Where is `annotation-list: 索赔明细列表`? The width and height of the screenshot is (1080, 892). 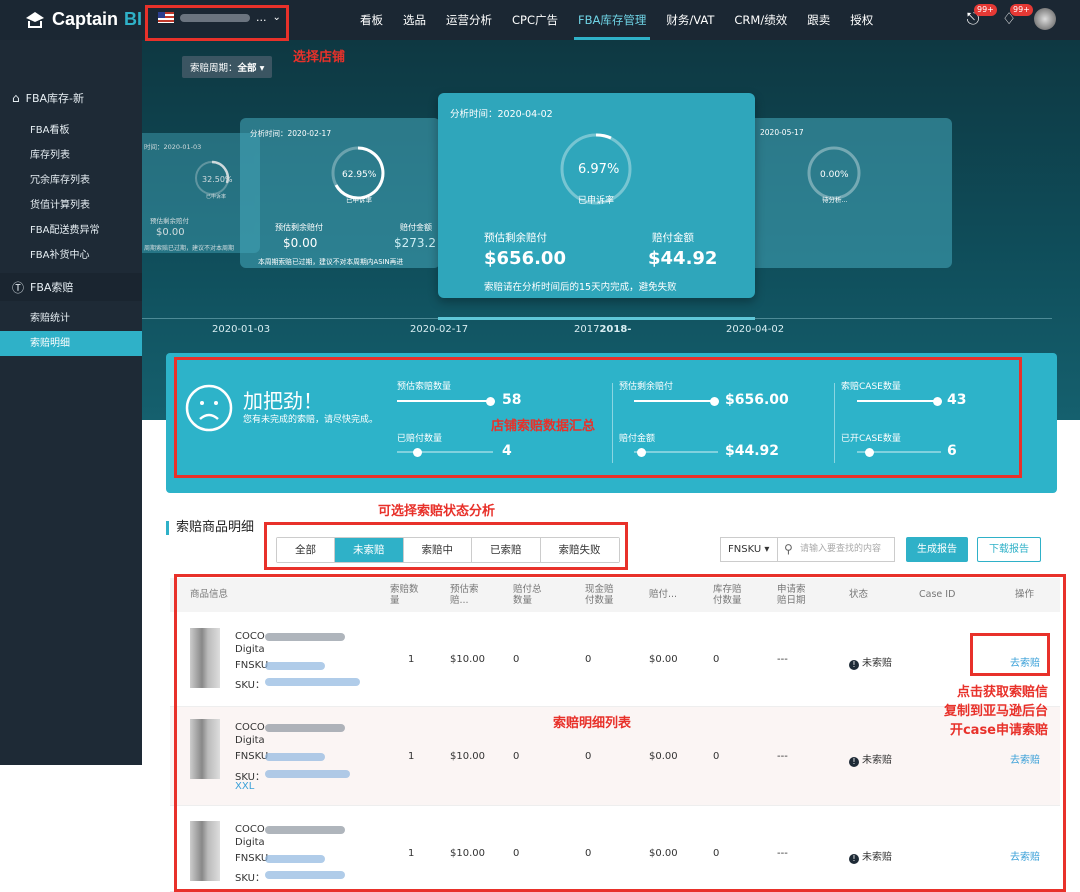
annotation-list: 索赔明细列表 is located at coordinates (592, 723).